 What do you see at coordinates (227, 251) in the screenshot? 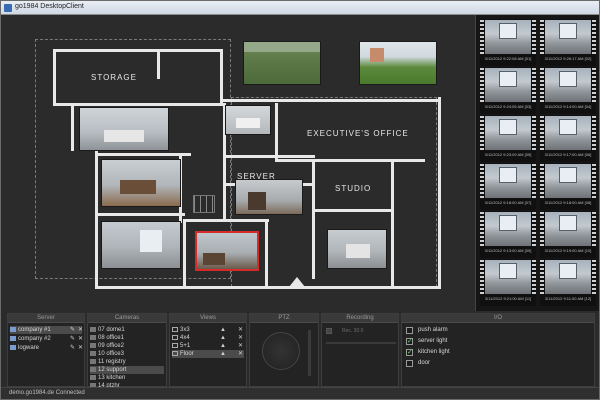
I see `camera-feed-support-selected` at bounding box center [227, 251].